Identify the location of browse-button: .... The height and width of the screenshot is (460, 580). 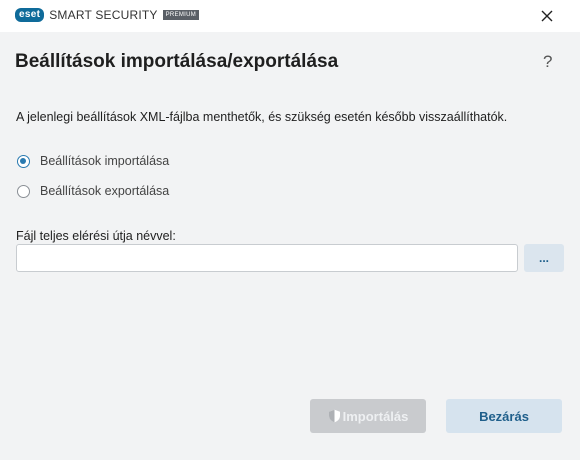
(544, 258).